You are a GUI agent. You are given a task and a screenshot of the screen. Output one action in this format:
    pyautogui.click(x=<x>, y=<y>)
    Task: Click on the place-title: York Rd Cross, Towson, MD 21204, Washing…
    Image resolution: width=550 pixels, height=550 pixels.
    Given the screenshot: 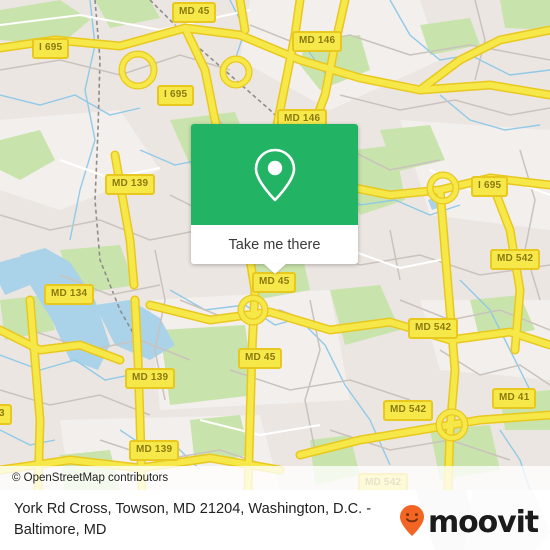 What is the action you would take?
    pyautogui.click(x=193, y=519)
    